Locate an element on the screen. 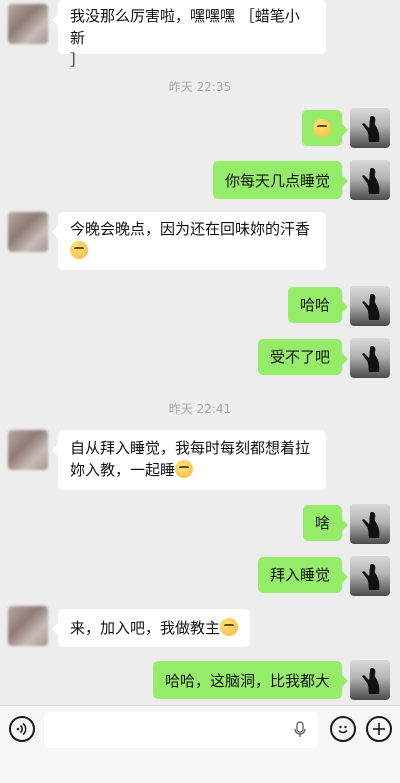 Image resolution: width=400 pixels, height=783 pixels. more-button is located at coordinates (379, 729).